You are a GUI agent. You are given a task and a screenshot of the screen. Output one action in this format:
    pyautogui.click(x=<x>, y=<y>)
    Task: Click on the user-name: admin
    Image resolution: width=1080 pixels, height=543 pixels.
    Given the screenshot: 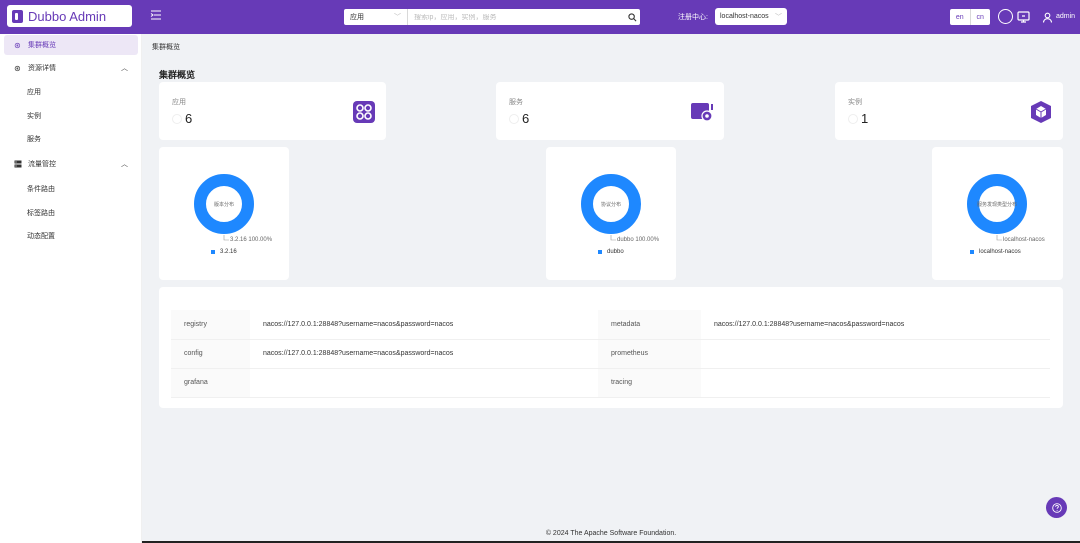 What is the action you would take?
    pyautogui.click(x=1065, y=16)
    